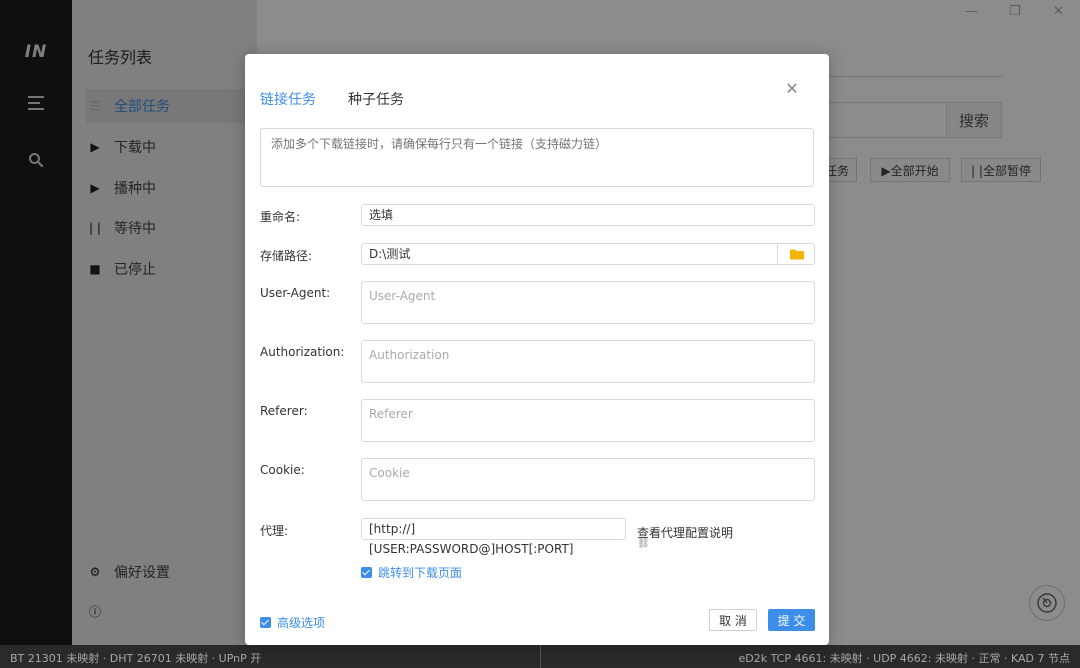  Describe the element at coordinates (286, 256) in the screenshot. I see `path-label: 存储路径:` at that location.